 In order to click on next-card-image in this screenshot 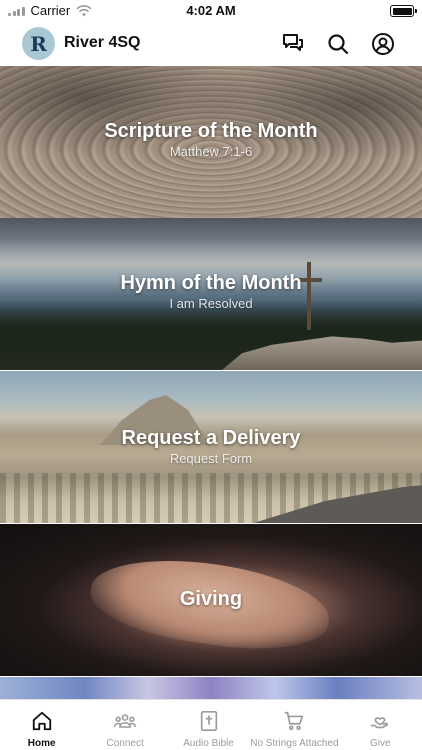, I will do `click(211, 688)`.